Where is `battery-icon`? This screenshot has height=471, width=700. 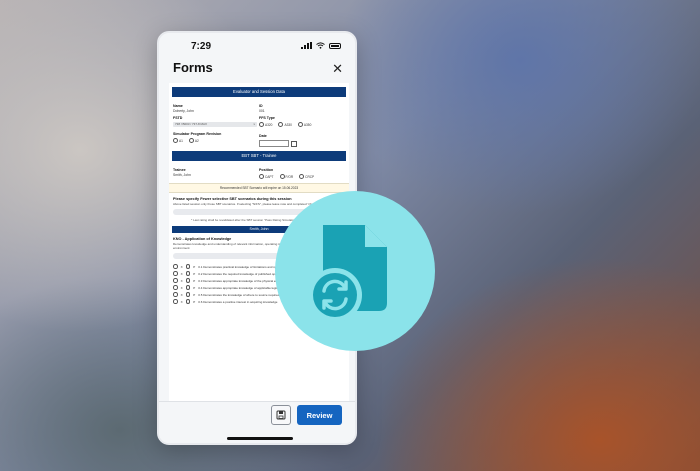
battery-icon is located at coordinates (335, 45).